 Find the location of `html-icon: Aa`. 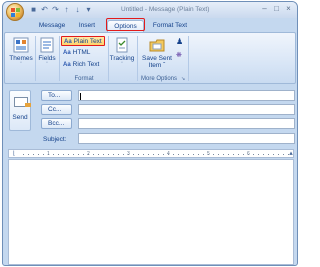

html-icon: Aa is located at coordinates (67, 53).